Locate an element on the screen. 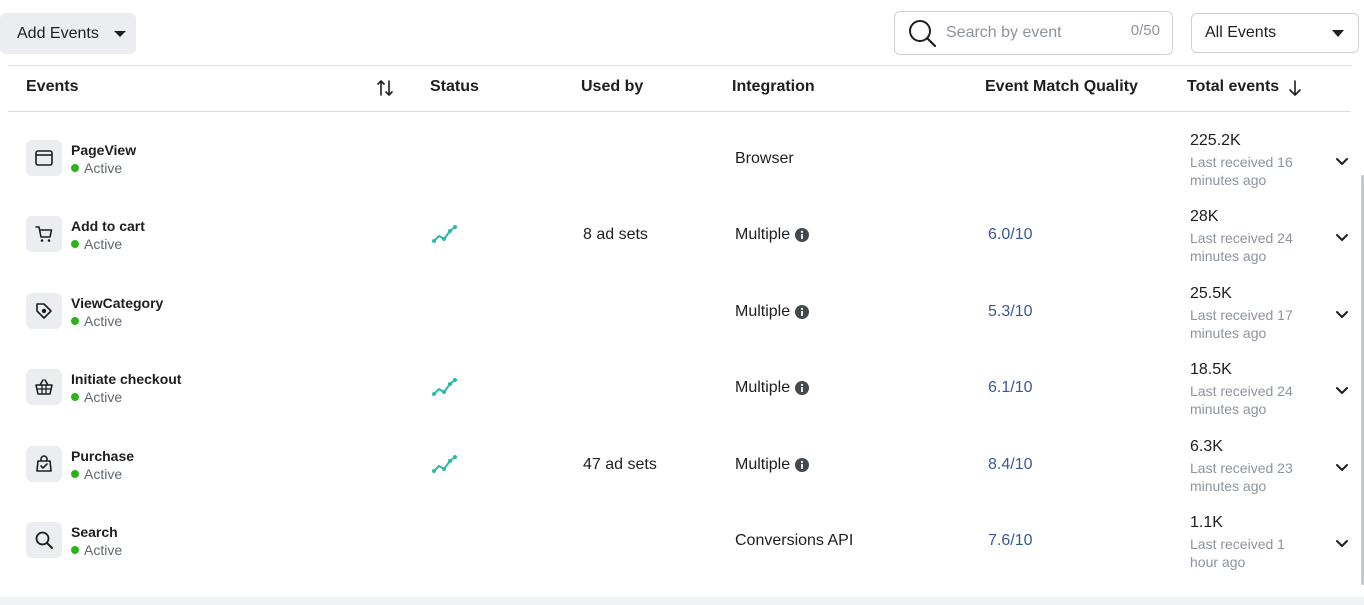 This screenshot has height=605, width=1364. emq-link: 7.6/10 is located at coordinates (1010, 541).